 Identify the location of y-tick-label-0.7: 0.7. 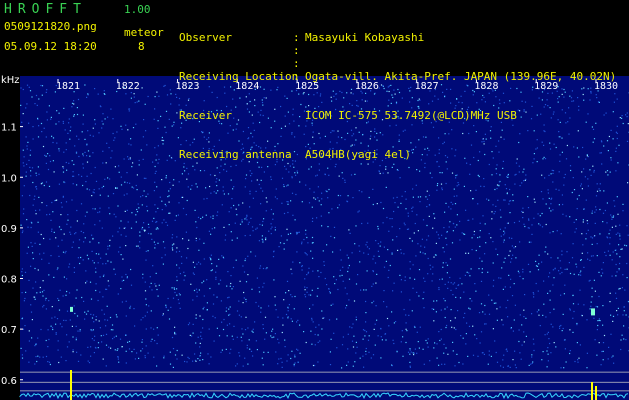
(9, 330).